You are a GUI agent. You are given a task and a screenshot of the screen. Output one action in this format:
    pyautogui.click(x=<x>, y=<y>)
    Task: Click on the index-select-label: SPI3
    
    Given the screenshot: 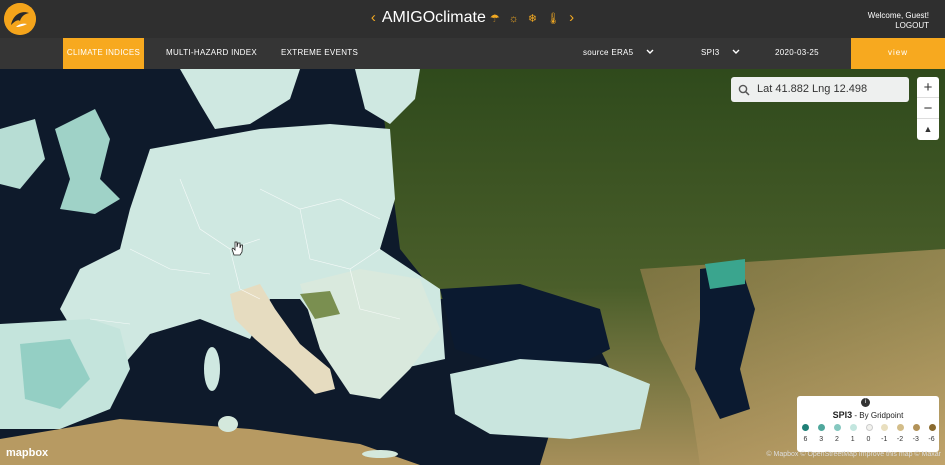 What is the action you would take?
    pyautogui.click(x=710, y=52)
    